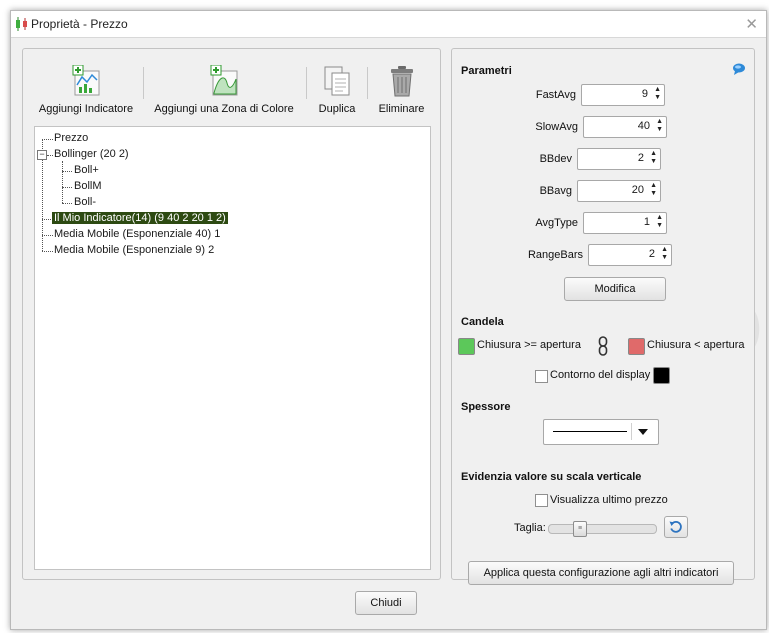  What do you see at coordinates (401, 109) in the screenshot?
I see `delete-label: Eliminare` at bounding box center [401, 109].